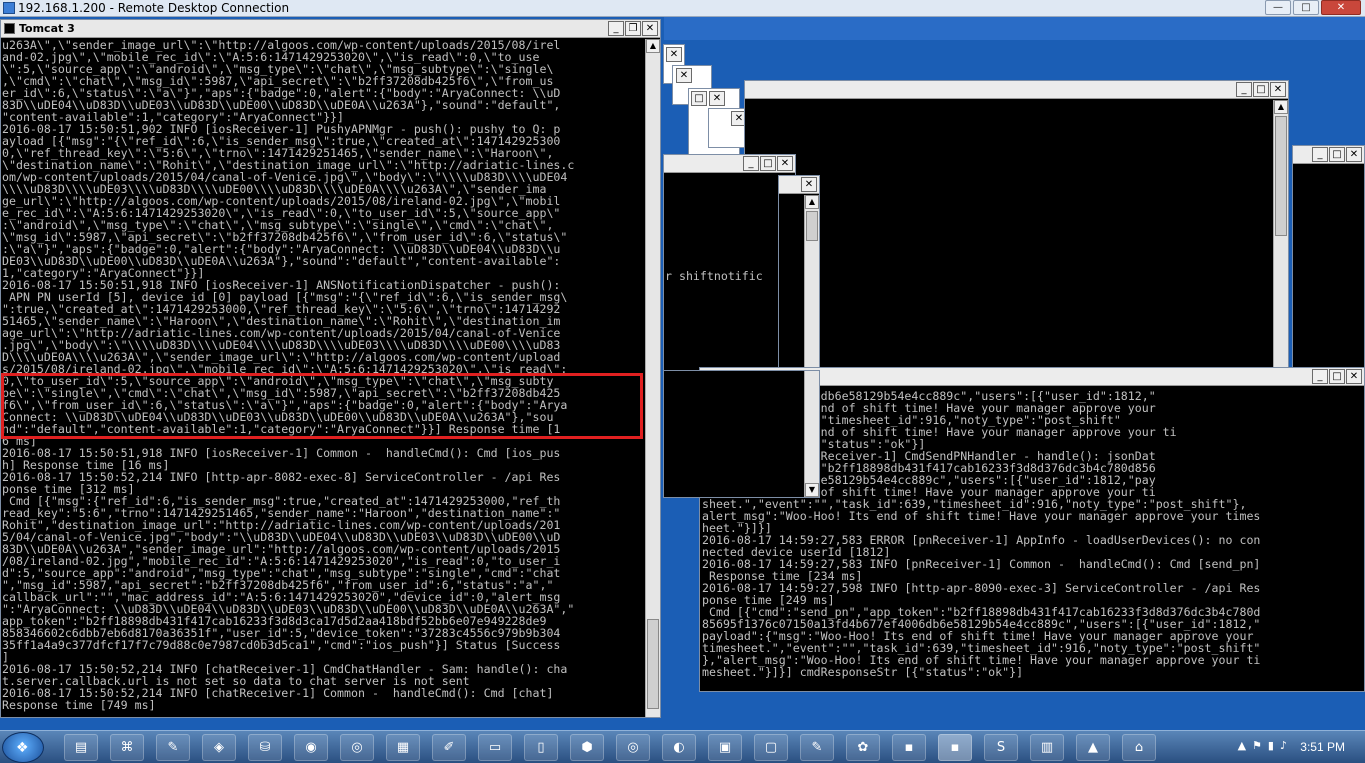 The image size is (1365, 763). Describe the element at coordinates (47, 28) in the screenshot. I see `window-title: Tomcat 3` at that location.